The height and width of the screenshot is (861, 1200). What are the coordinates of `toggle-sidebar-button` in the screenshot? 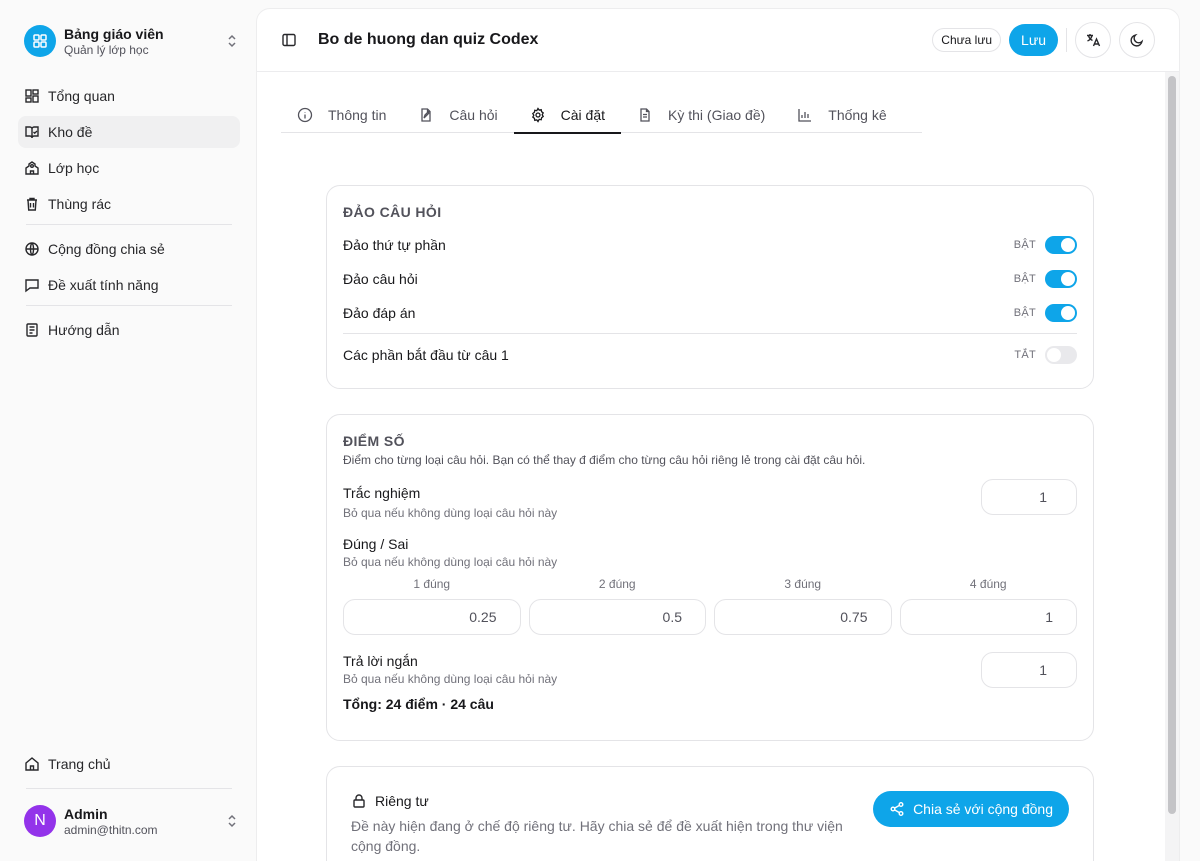 It's located at (289, 40).